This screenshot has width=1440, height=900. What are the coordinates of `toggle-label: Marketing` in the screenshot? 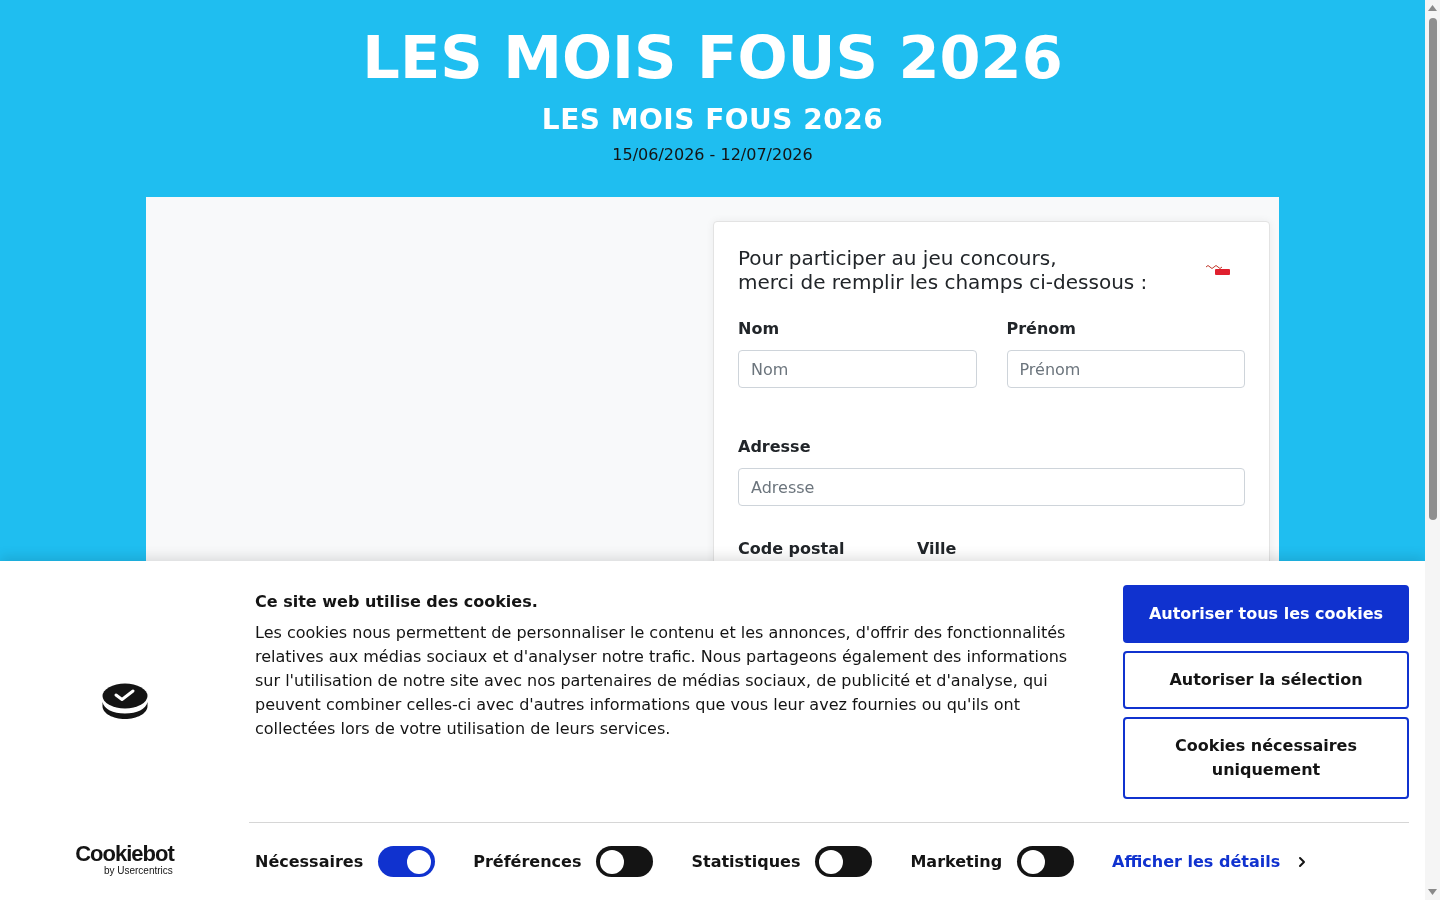 It's located at (956, 861).